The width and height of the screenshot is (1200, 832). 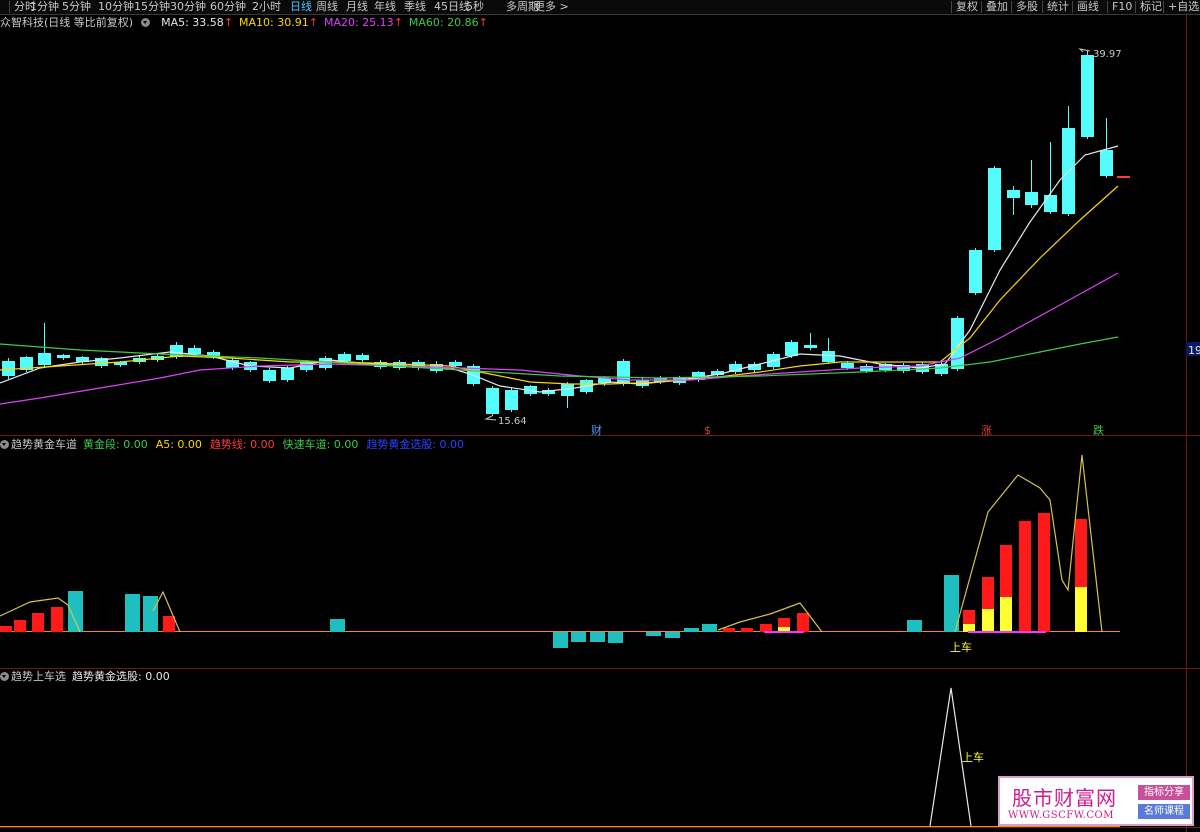 I want to click on price-axis-label: 19, so click(x=1194, y=350).